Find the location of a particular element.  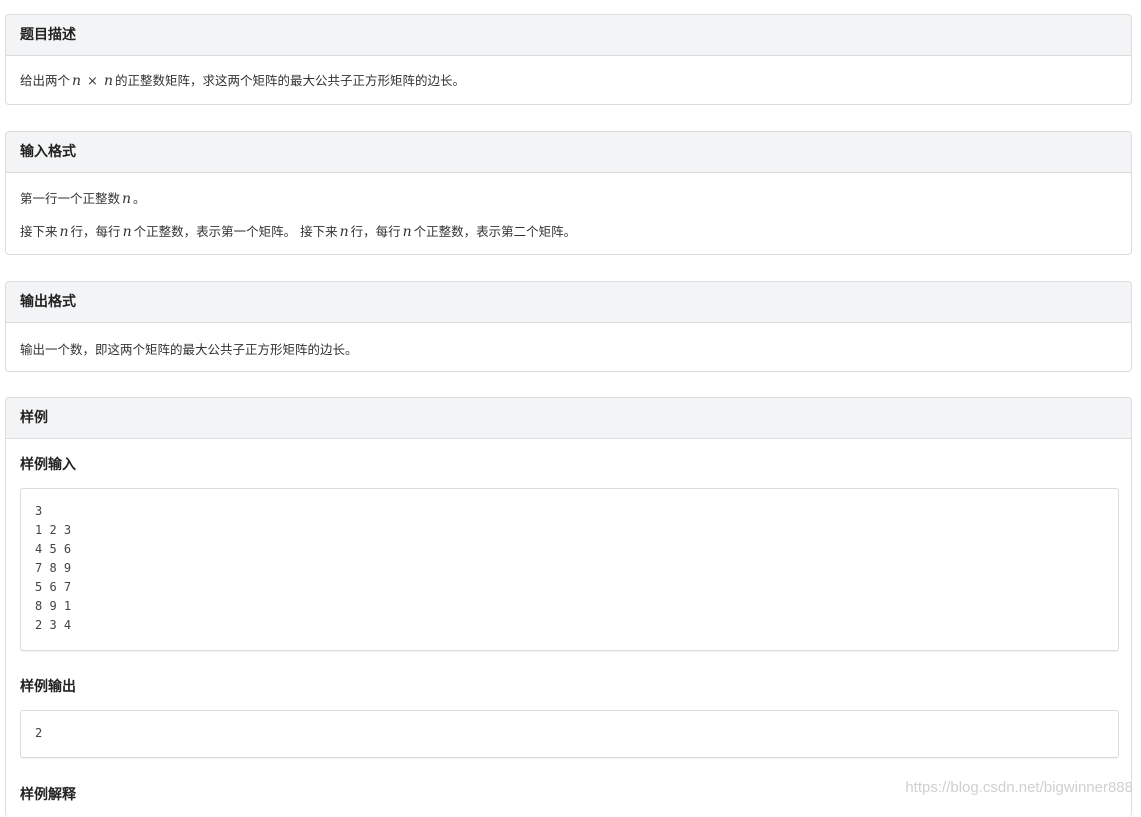

watermark: https://blog.csdn.net/bigwinner888 is located at coordinates (1019, 787).